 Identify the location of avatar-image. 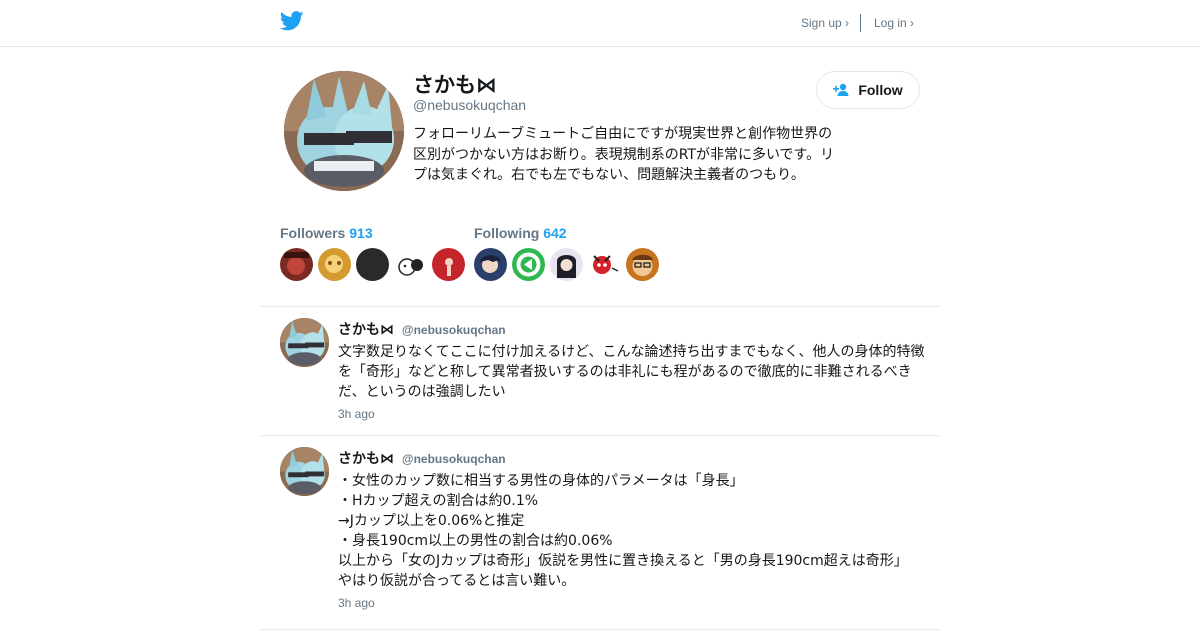
(344, 131).